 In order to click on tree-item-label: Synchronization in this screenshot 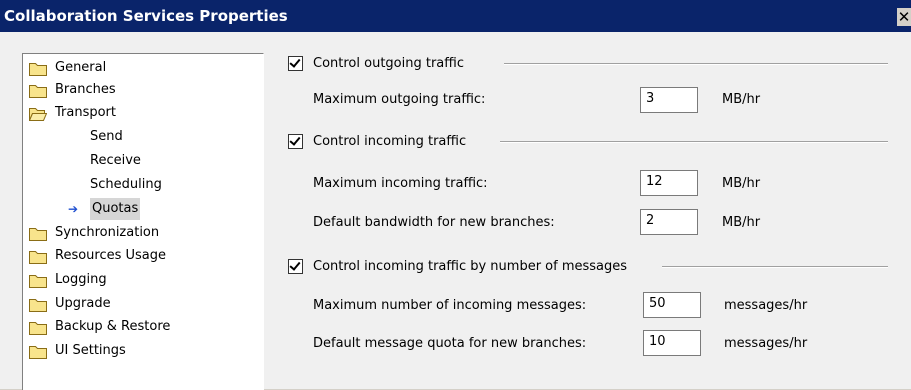, I will do `click(107, 232)`.